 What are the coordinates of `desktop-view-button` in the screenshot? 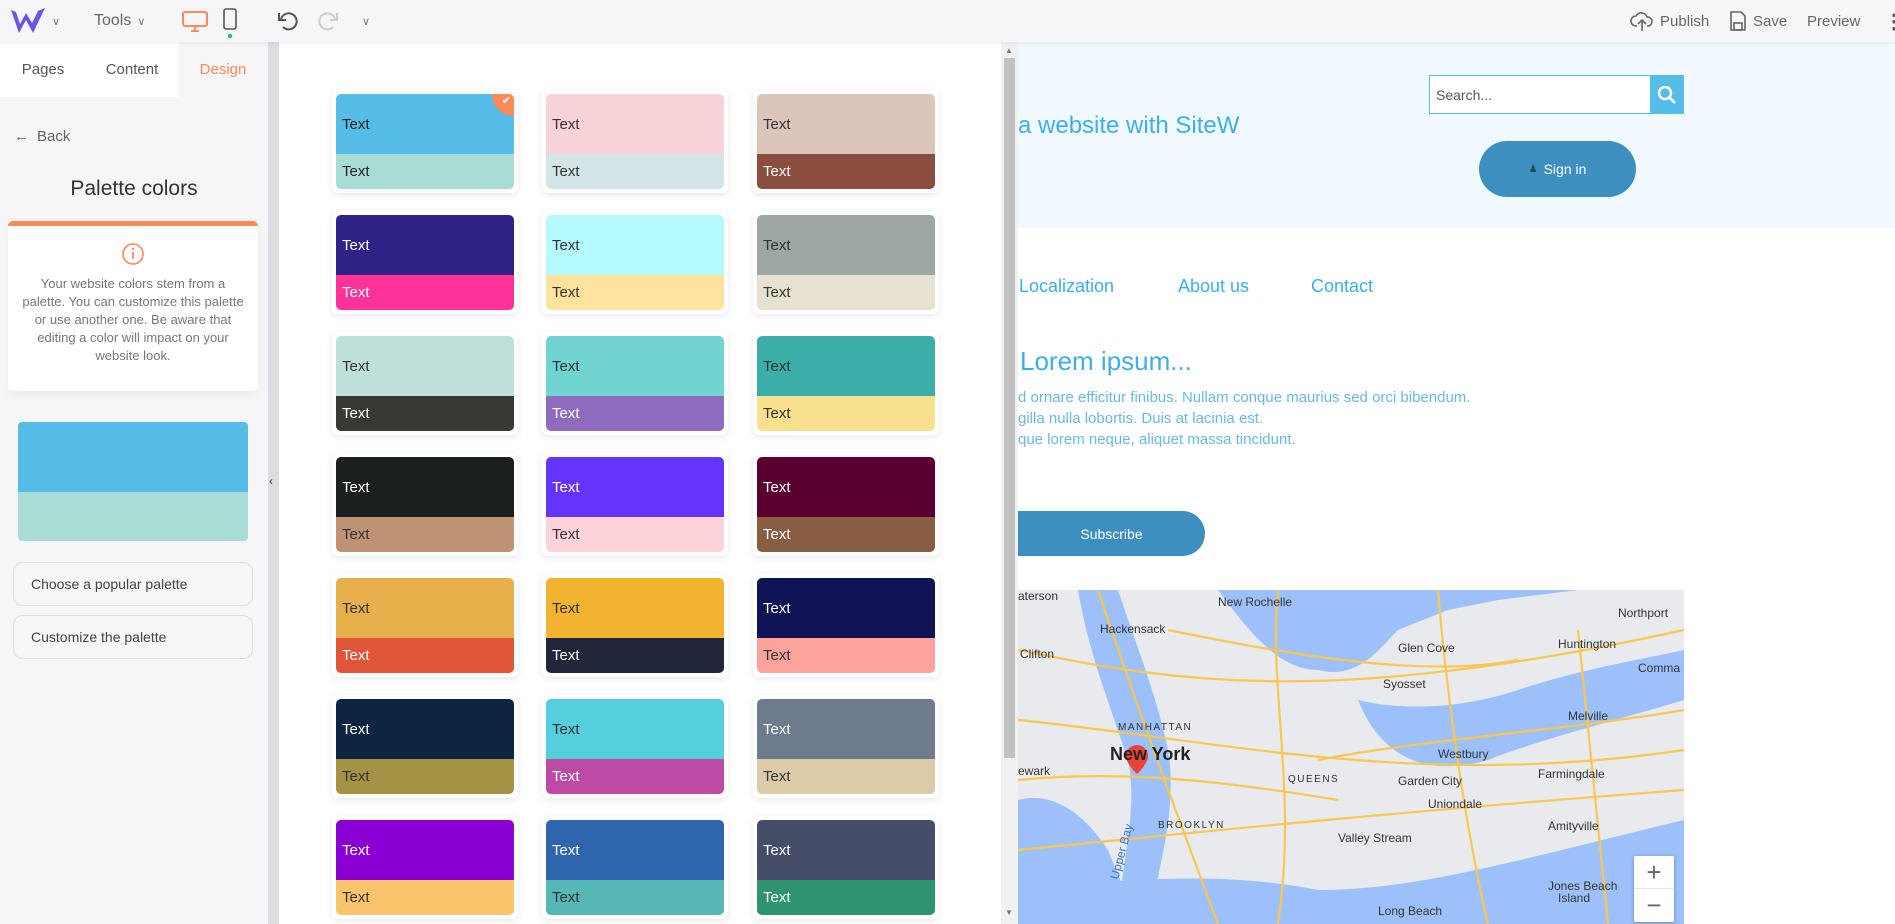 It's located at (195, 21).